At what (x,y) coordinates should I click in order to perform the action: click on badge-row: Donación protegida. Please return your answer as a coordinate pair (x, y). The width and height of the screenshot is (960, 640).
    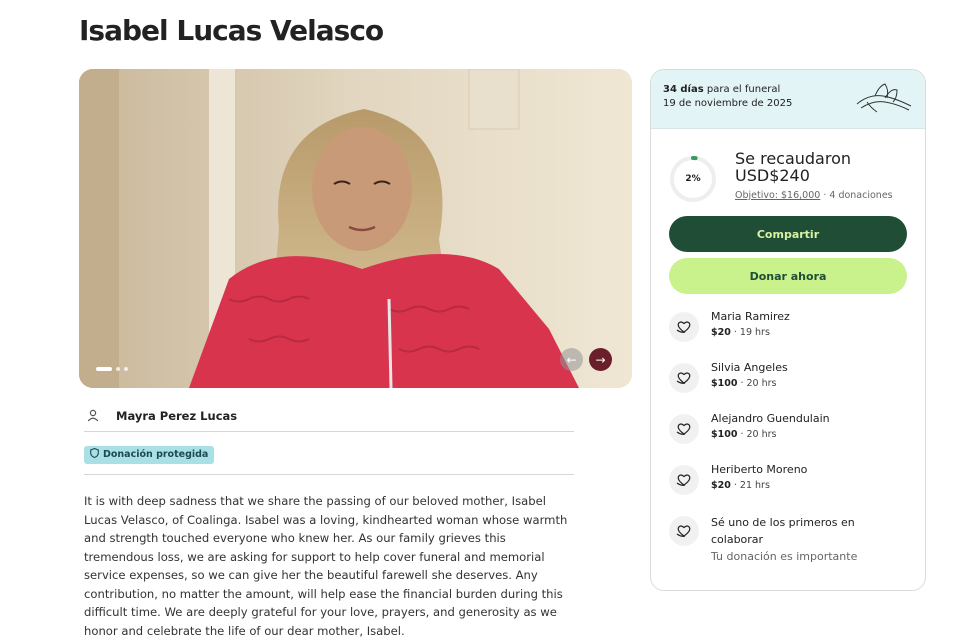
    Looking at the image, I should click on (329, 459).